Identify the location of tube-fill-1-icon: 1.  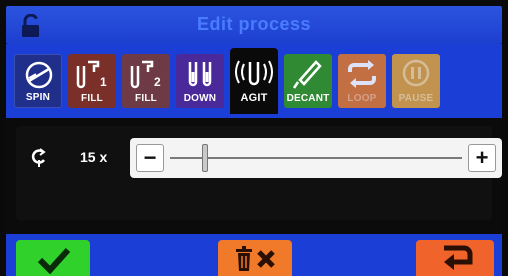
(91, 74).